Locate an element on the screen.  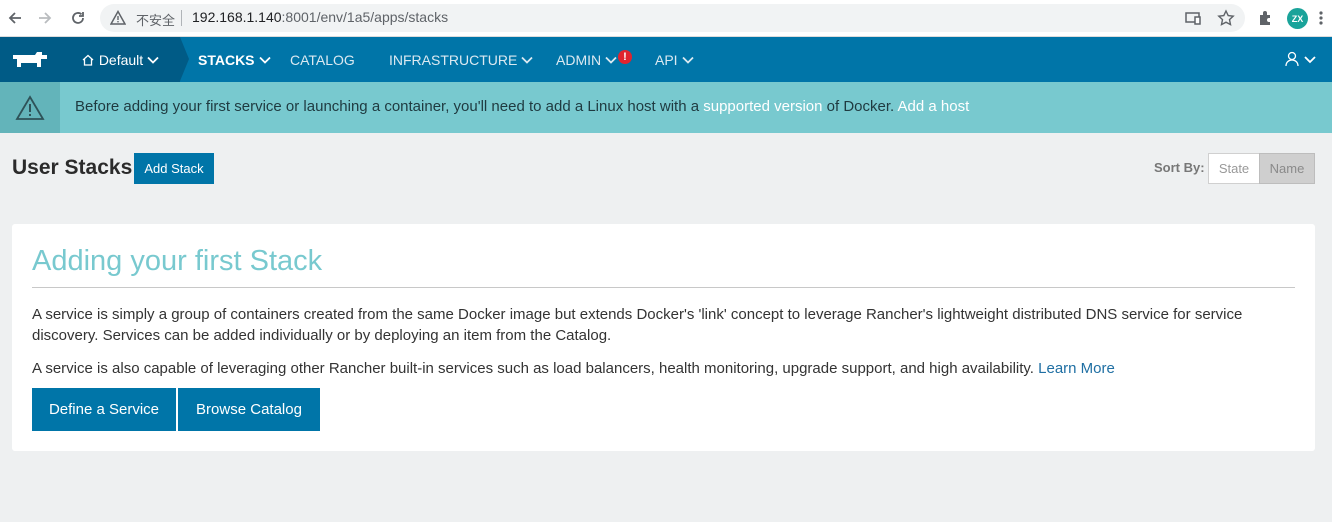
learn-more-link: Learn More is located at coordinates (1076, 368).